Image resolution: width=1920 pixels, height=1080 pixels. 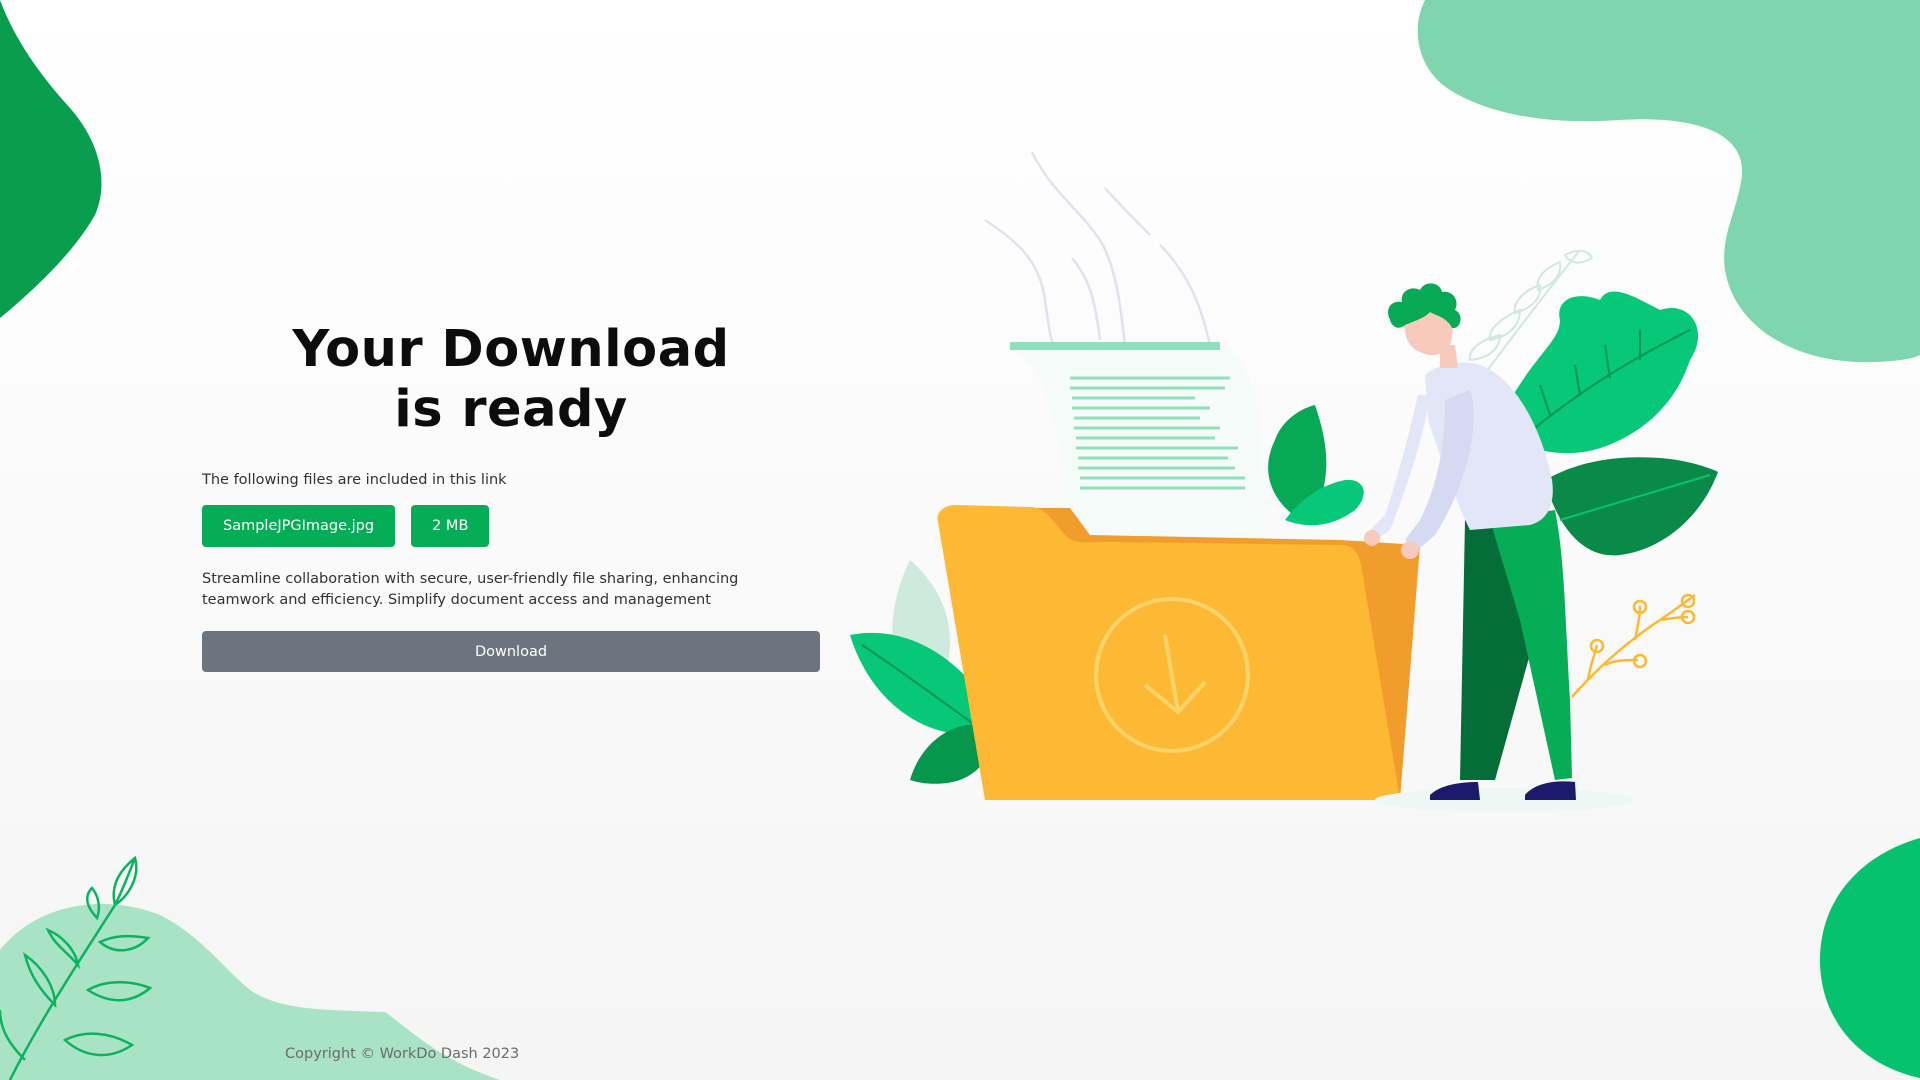 What do you see at coordinates (402, 1054) in the screenshot?
I see `copyright-text: Copyright © WorkDo Dash 2023` at bounding box center [402, 1054].